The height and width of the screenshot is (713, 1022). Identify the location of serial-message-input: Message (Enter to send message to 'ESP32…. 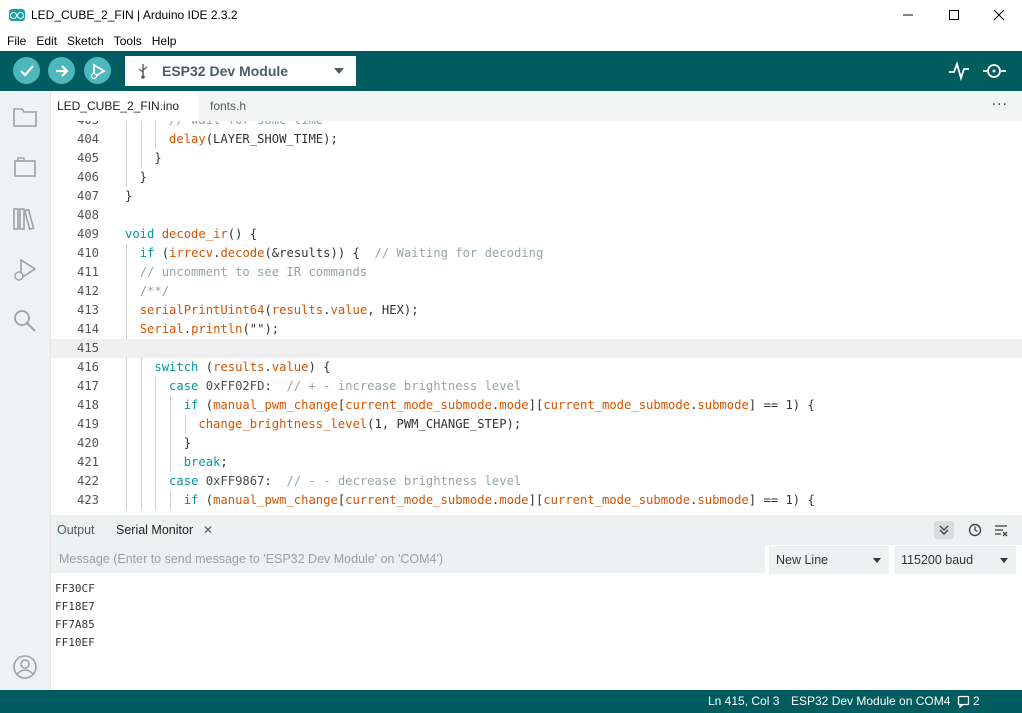
(408, 559).